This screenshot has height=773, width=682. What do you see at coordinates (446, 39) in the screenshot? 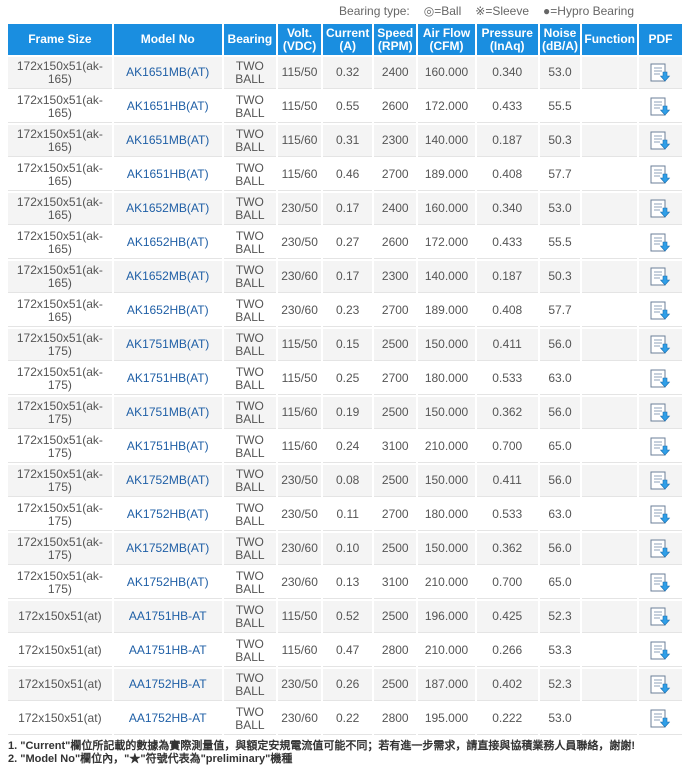
I see `header-airflow: Air Flow (CFM)` at bounding box center [446, 39].